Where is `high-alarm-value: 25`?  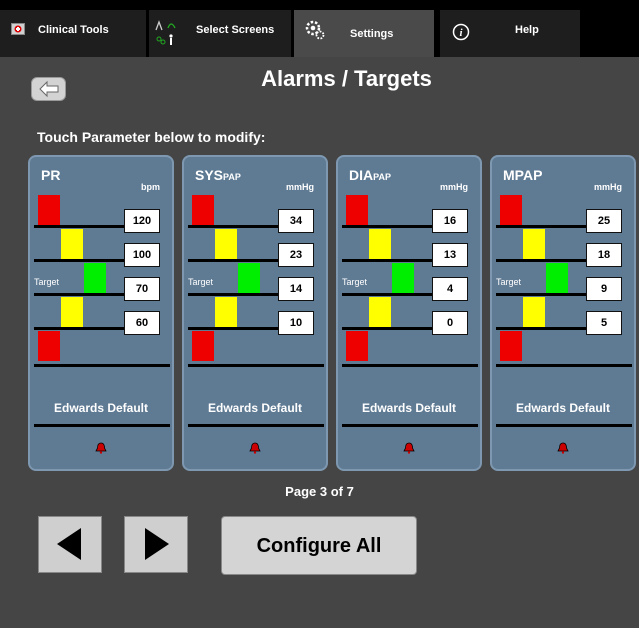 high-alarm-value: 25 is located at coordinates (604, 221).